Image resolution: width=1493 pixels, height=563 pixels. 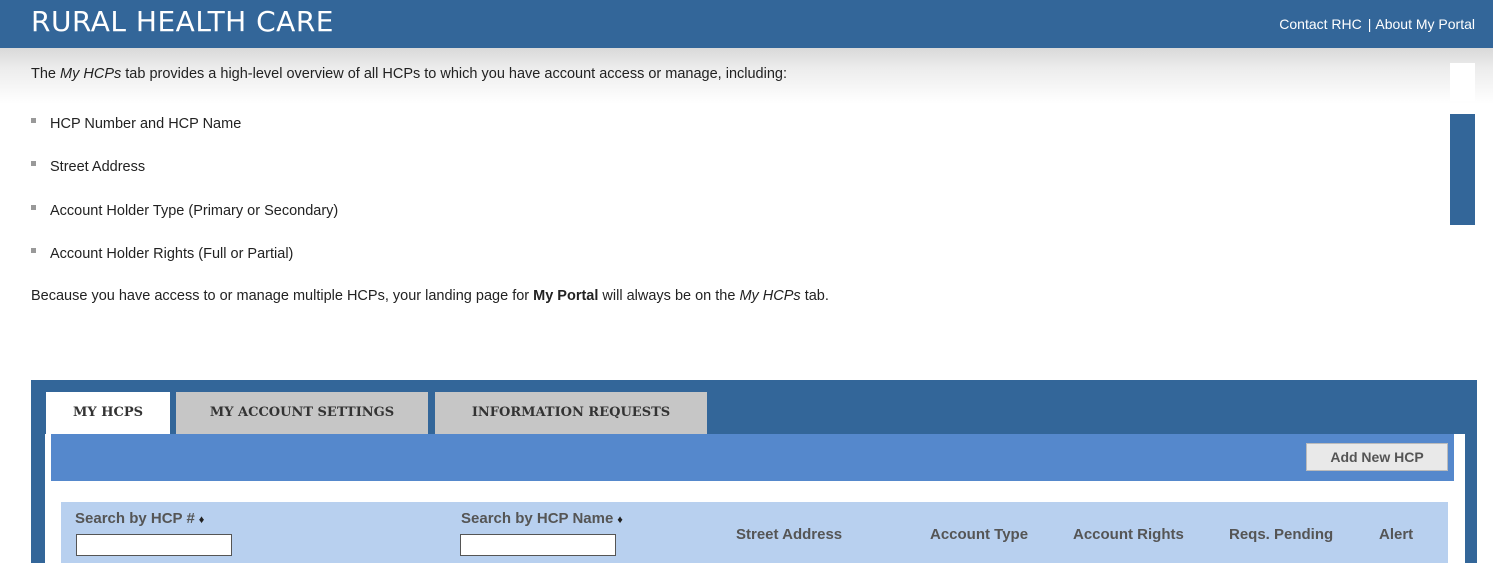 What do you see at coordinates (789, 534) in the screenshot?
I see `column-header-street-address: Street Address` at bounding box center [789, 534].